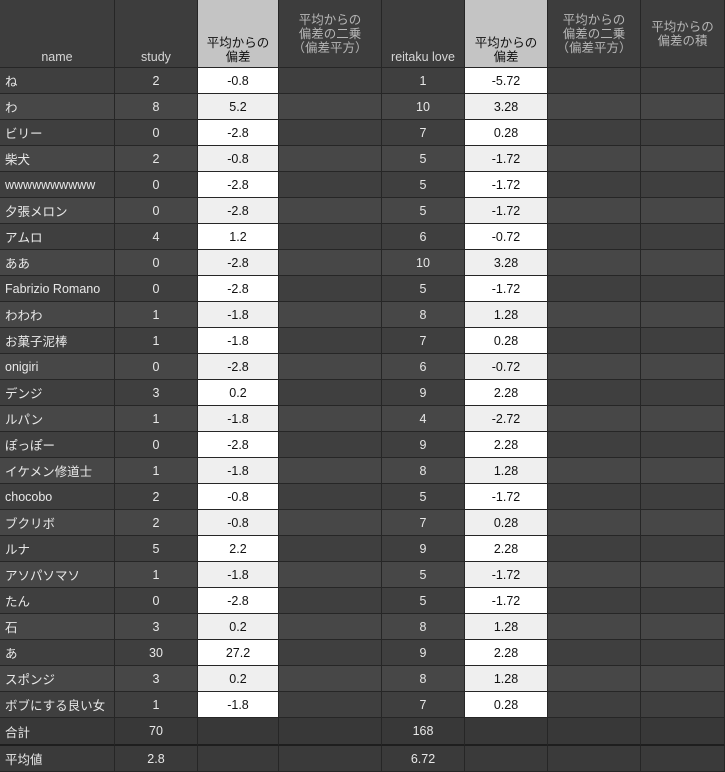  I want to click on cell-name: 夕張メロン, so click(57, 211).